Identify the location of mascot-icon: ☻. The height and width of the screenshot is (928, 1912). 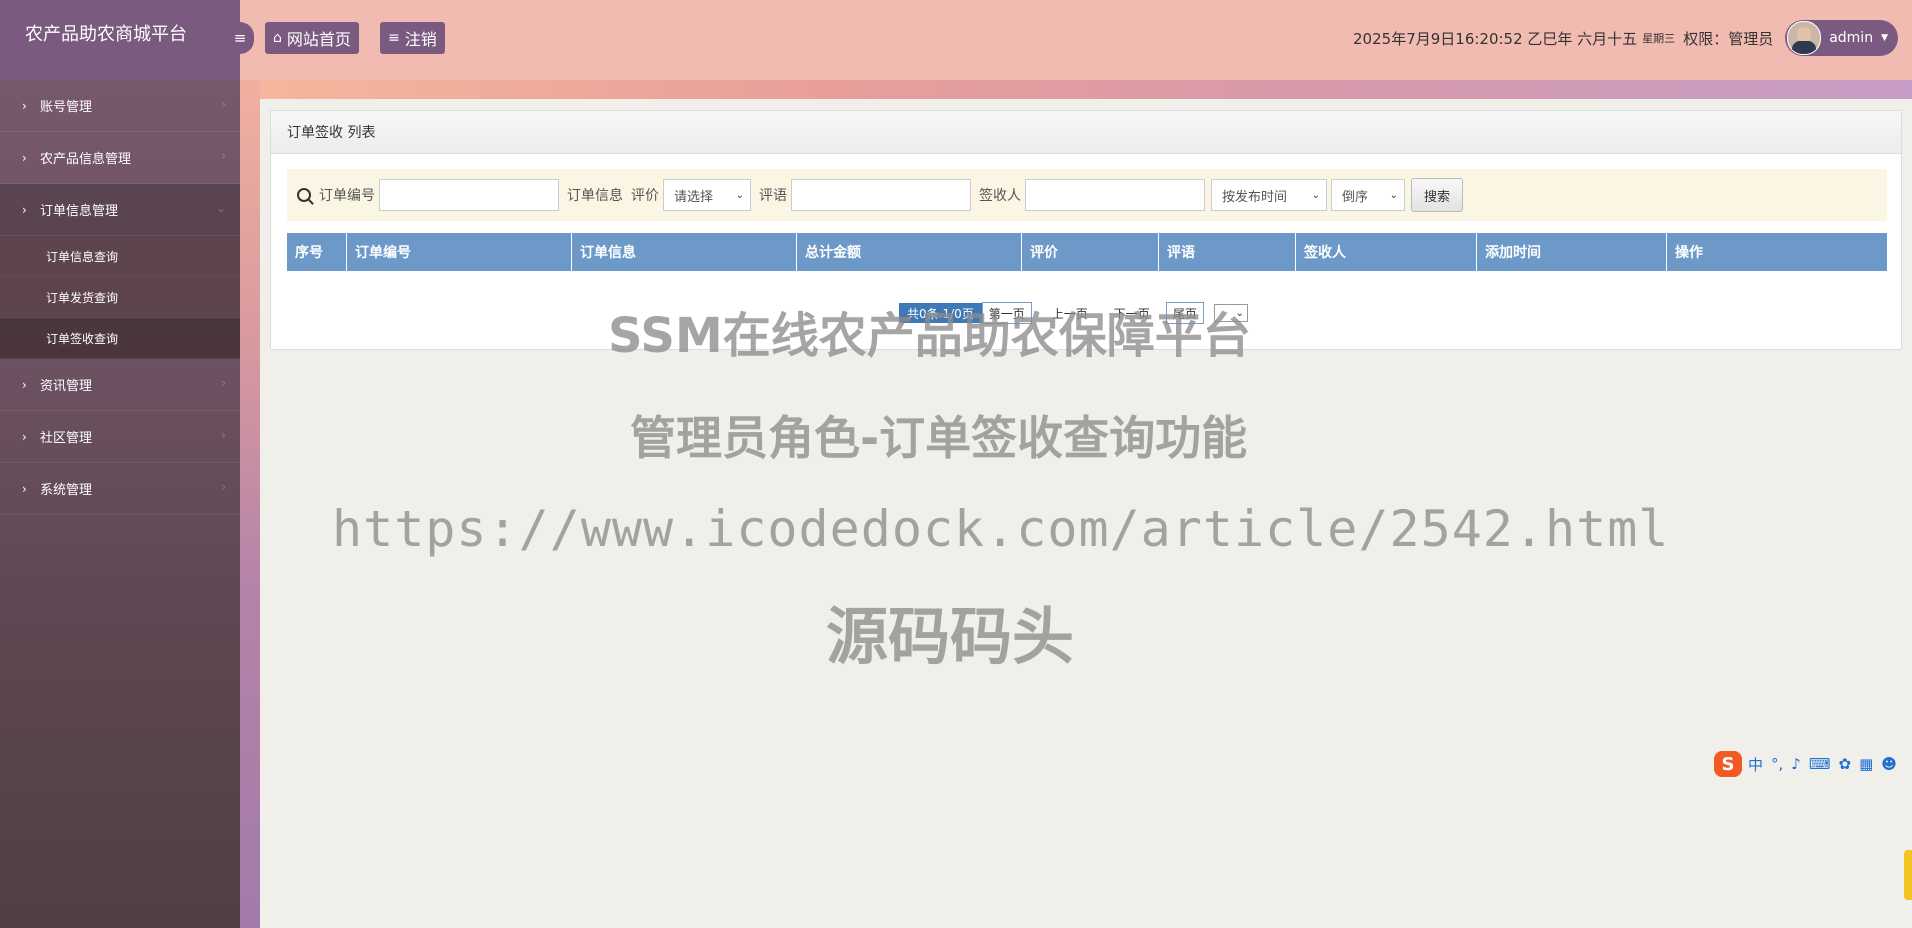
(1889, 764).